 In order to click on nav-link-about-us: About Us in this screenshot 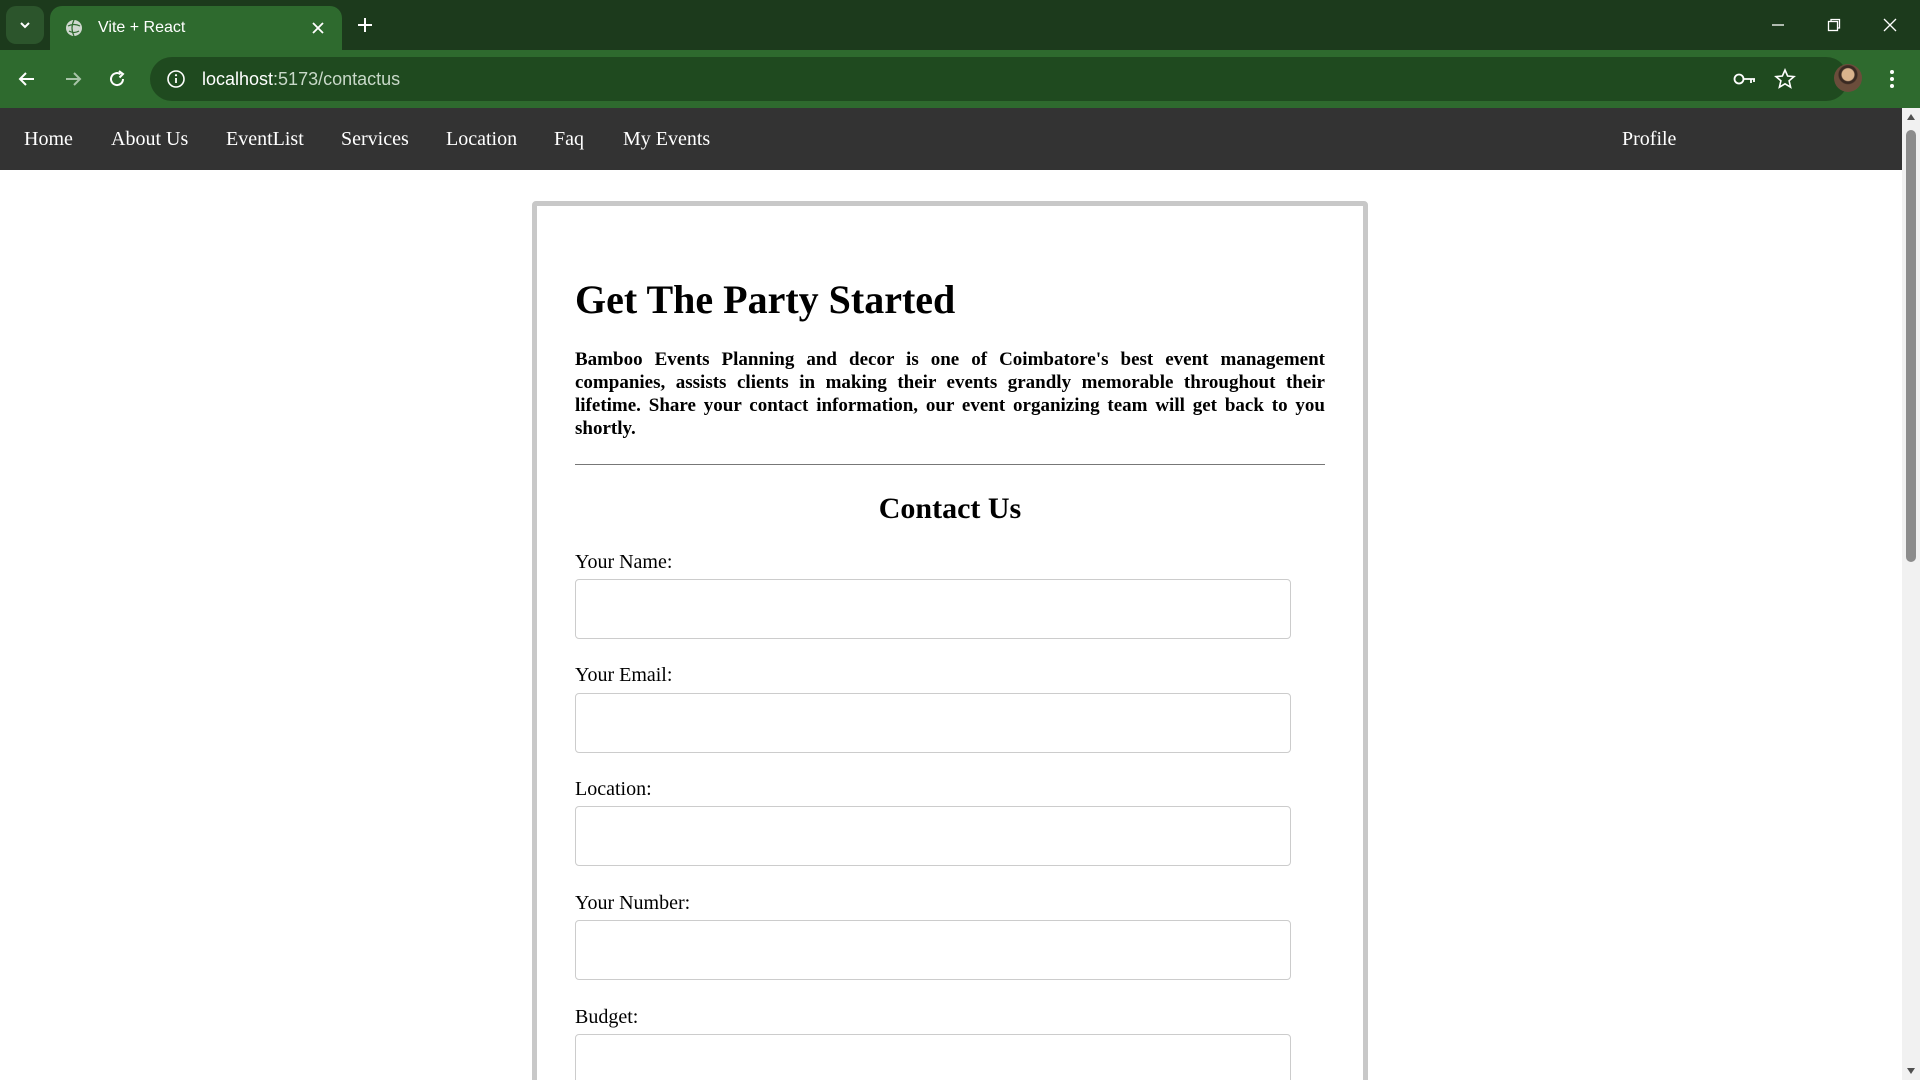, I will do `click(149, 139)`.